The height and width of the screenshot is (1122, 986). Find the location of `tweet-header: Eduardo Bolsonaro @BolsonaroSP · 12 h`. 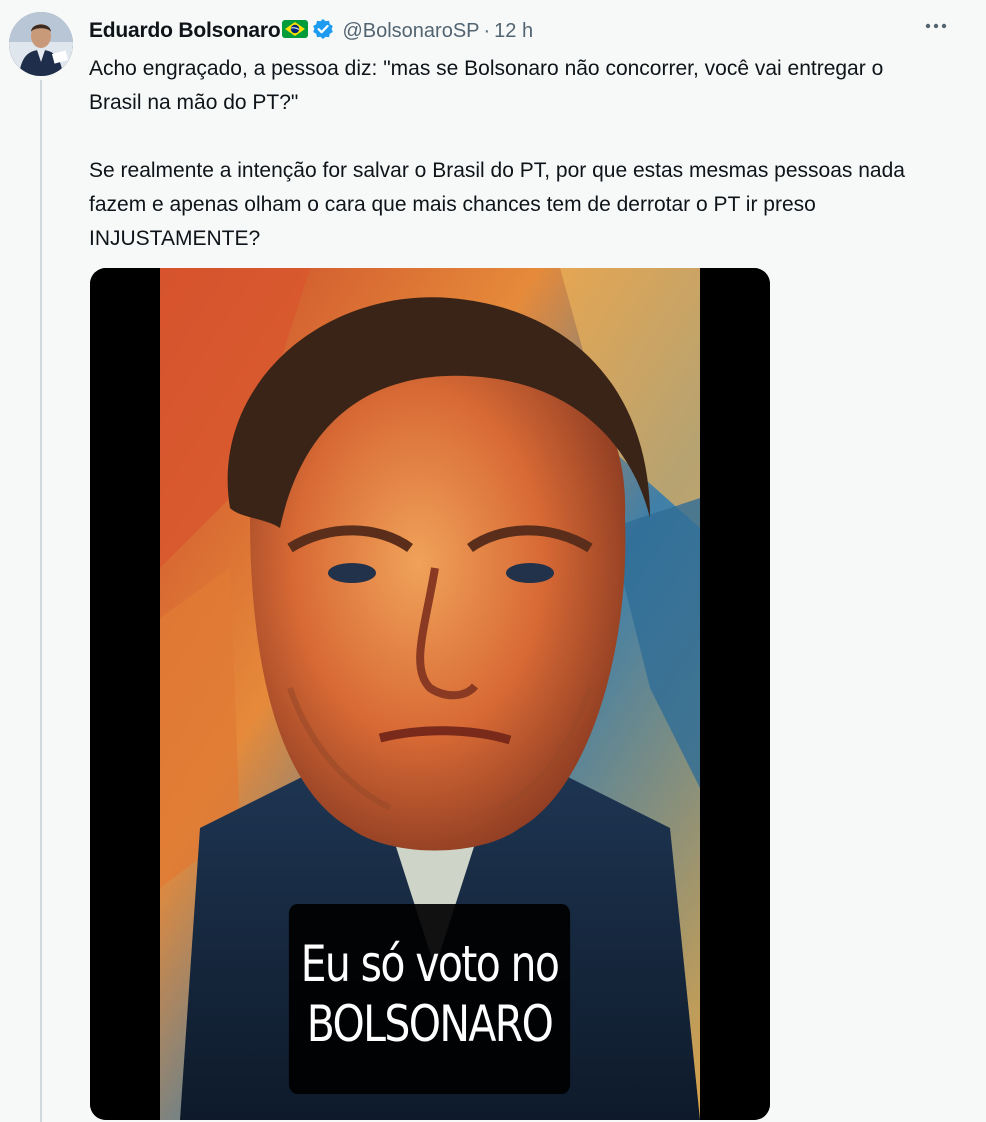

tweet-header: Eduardo Bolsonaro @BolsonaroSP · 12 h is located at coordinates (311, 31).